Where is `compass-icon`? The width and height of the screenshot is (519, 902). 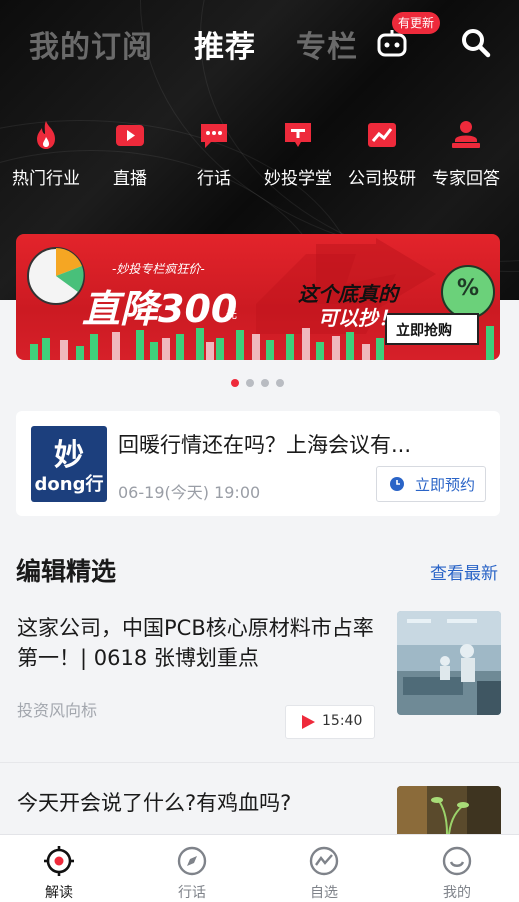 compass-icon is located at coordinates (192, 861).